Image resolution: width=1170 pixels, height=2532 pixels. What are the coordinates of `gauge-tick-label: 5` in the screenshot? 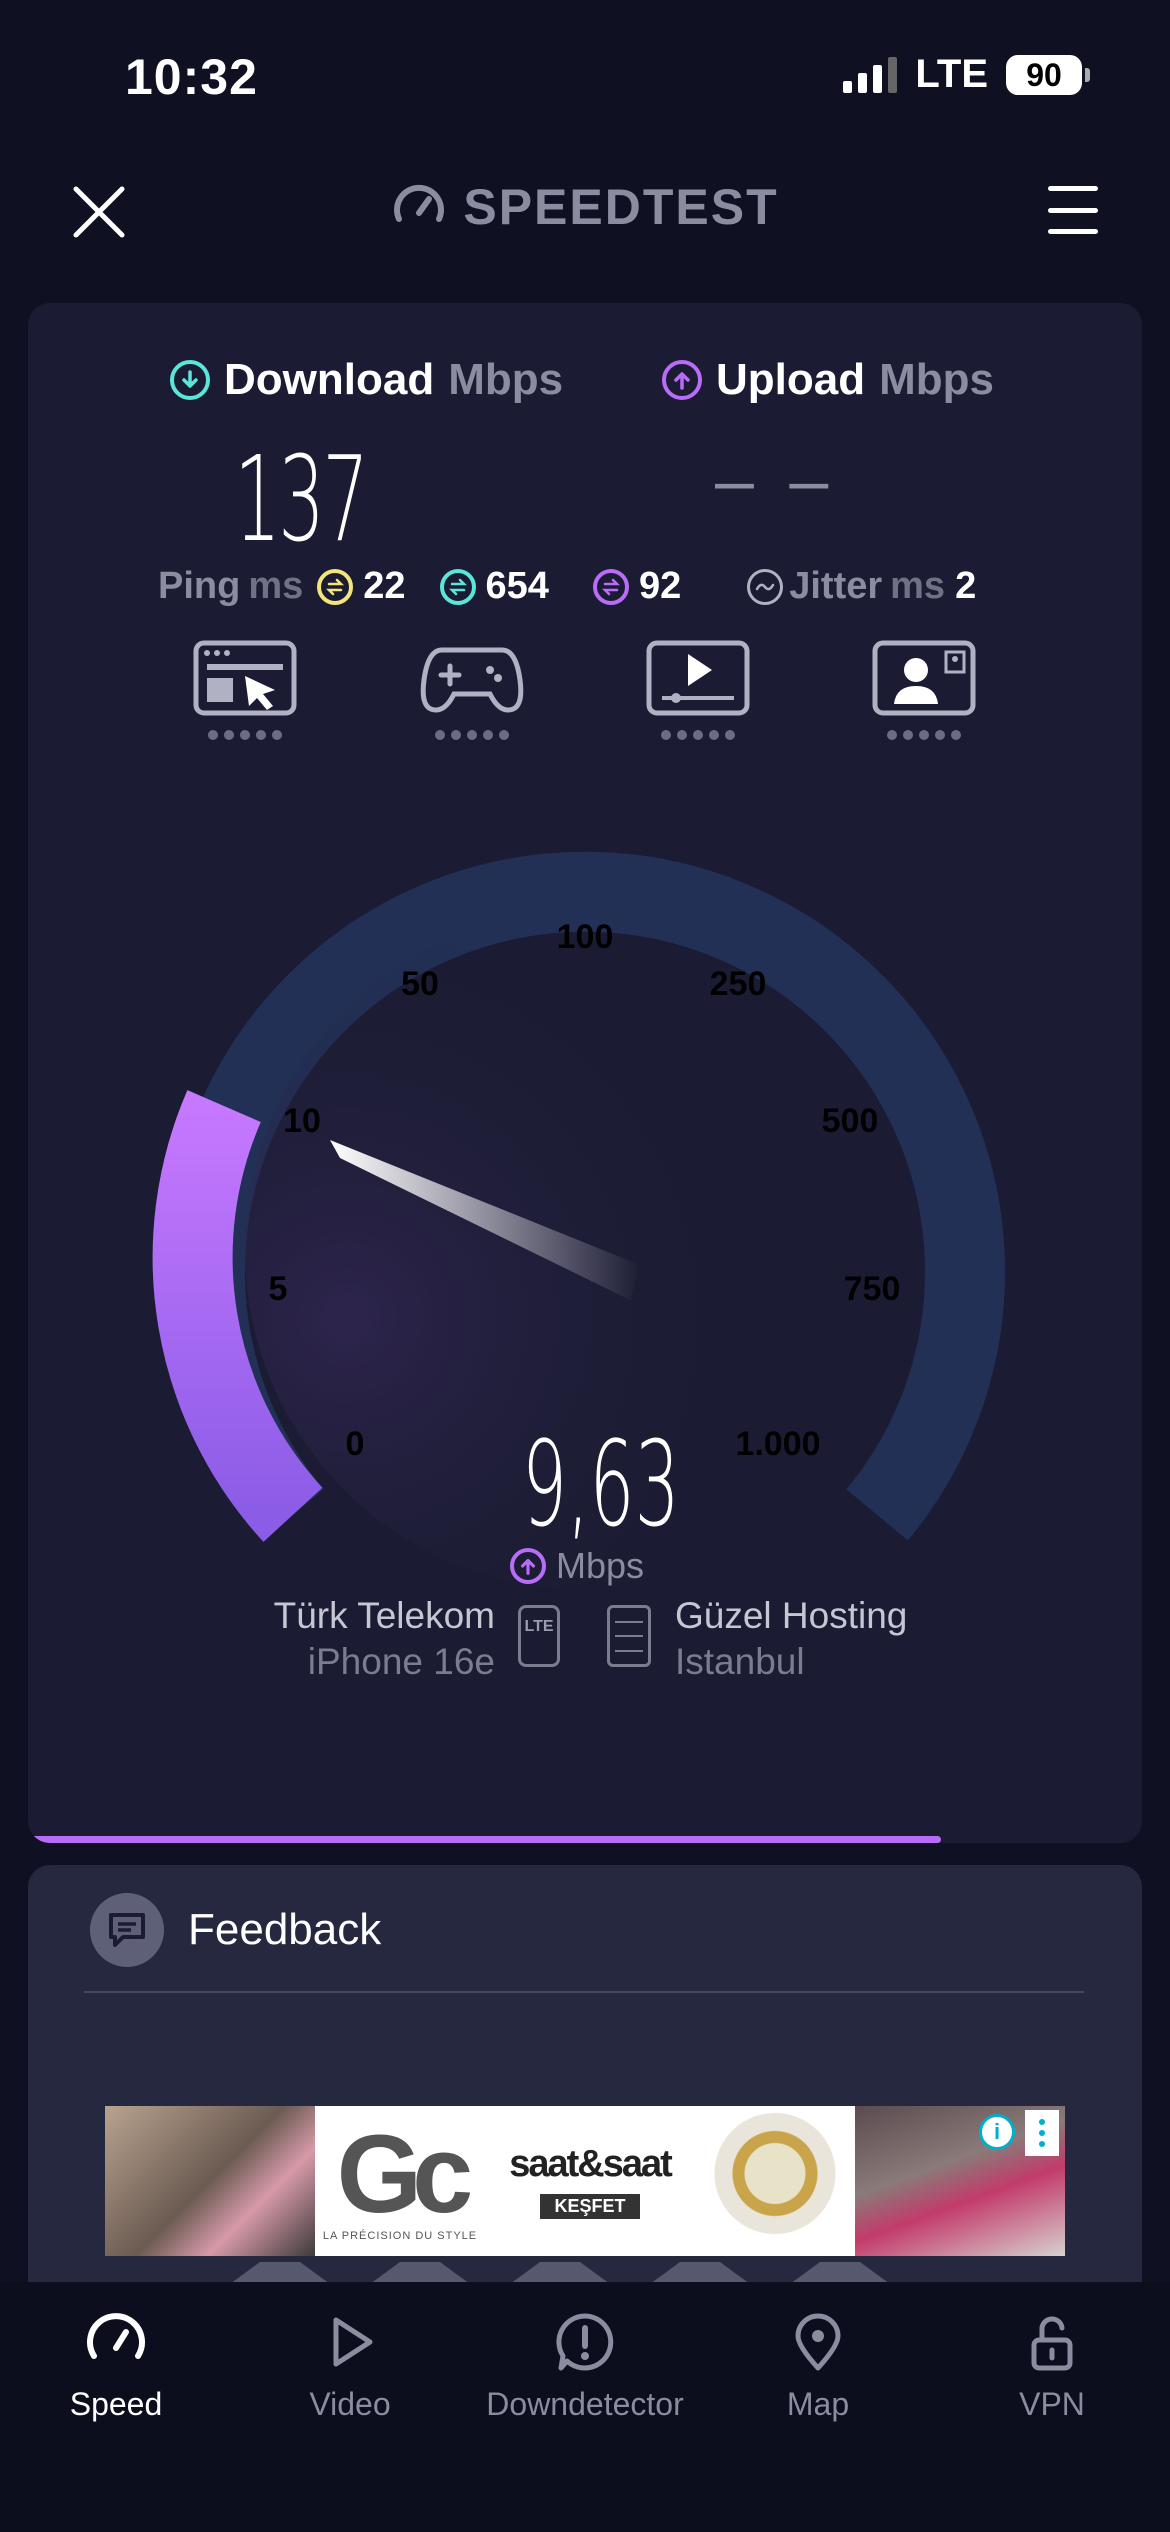 It's located at (278, 1289).